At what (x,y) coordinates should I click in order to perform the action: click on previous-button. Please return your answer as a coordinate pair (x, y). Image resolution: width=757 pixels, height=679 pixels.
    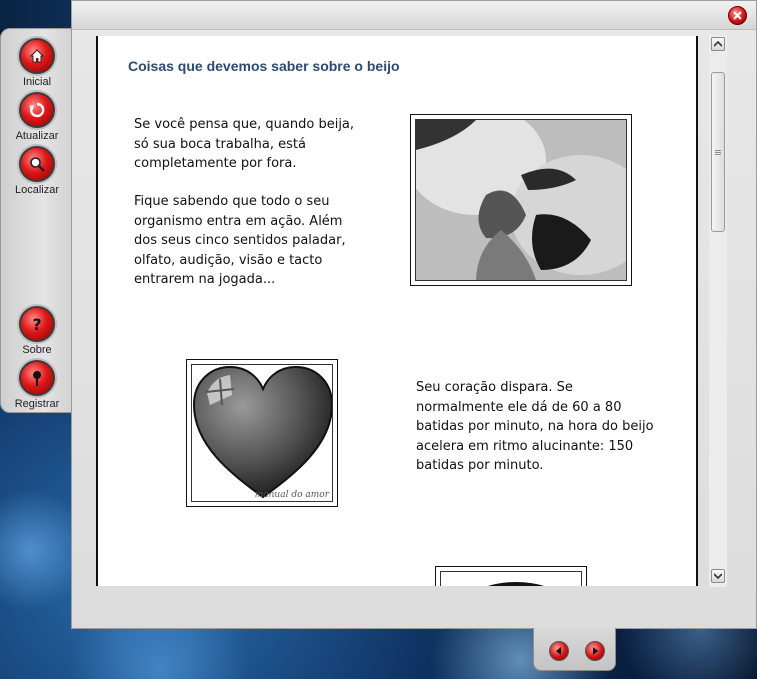
    Looking at the image, I should click on (559, 651).